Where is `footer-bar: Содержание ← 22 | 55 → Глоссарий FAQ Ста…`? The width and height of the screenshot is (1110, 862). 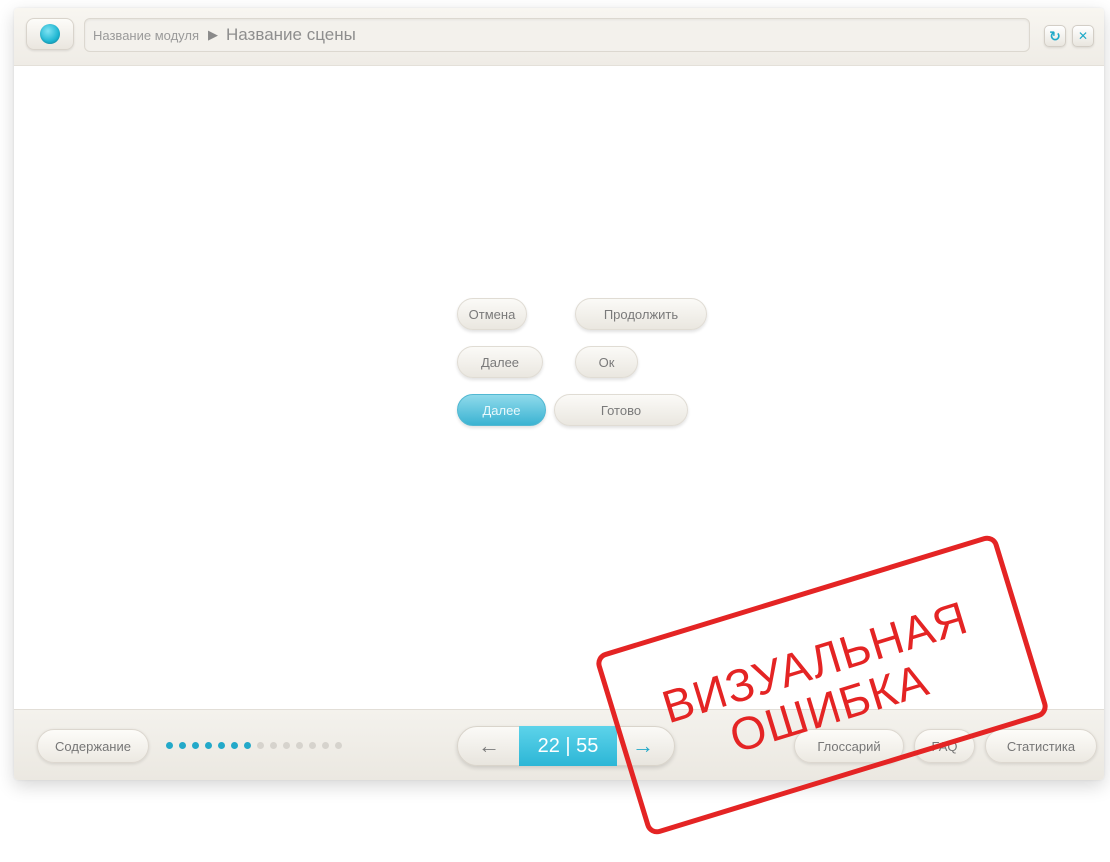
footer-bar: Содержание ← 22 | 55 → Глоссарий FAQ Ста… is located at coordinates (559, 744).